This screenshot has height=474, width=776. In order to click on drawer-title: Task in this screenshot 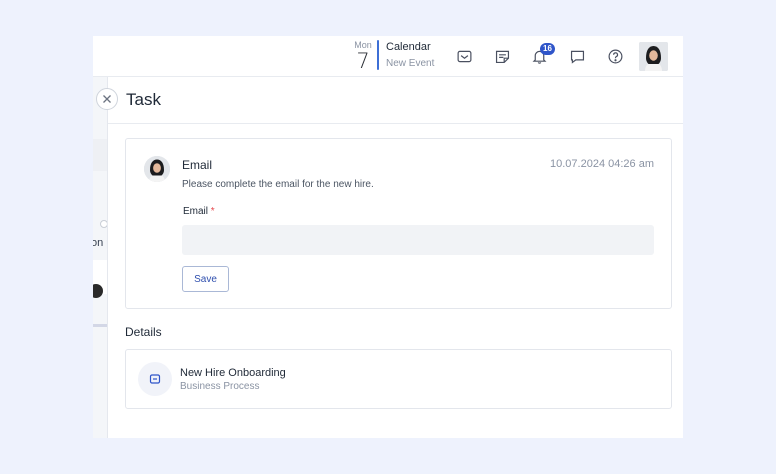, I will do `click(143, 99)`.